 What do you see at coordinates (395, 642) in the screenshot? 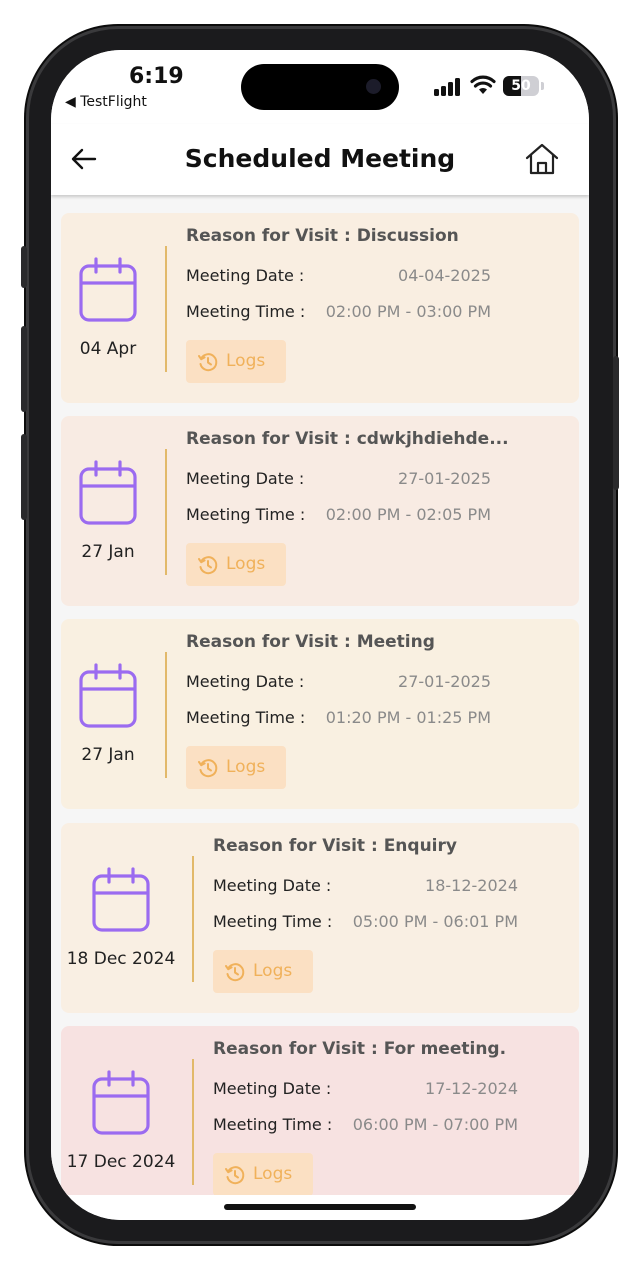
I see `reason-value: Meeting` at bounding box center [395, 642].